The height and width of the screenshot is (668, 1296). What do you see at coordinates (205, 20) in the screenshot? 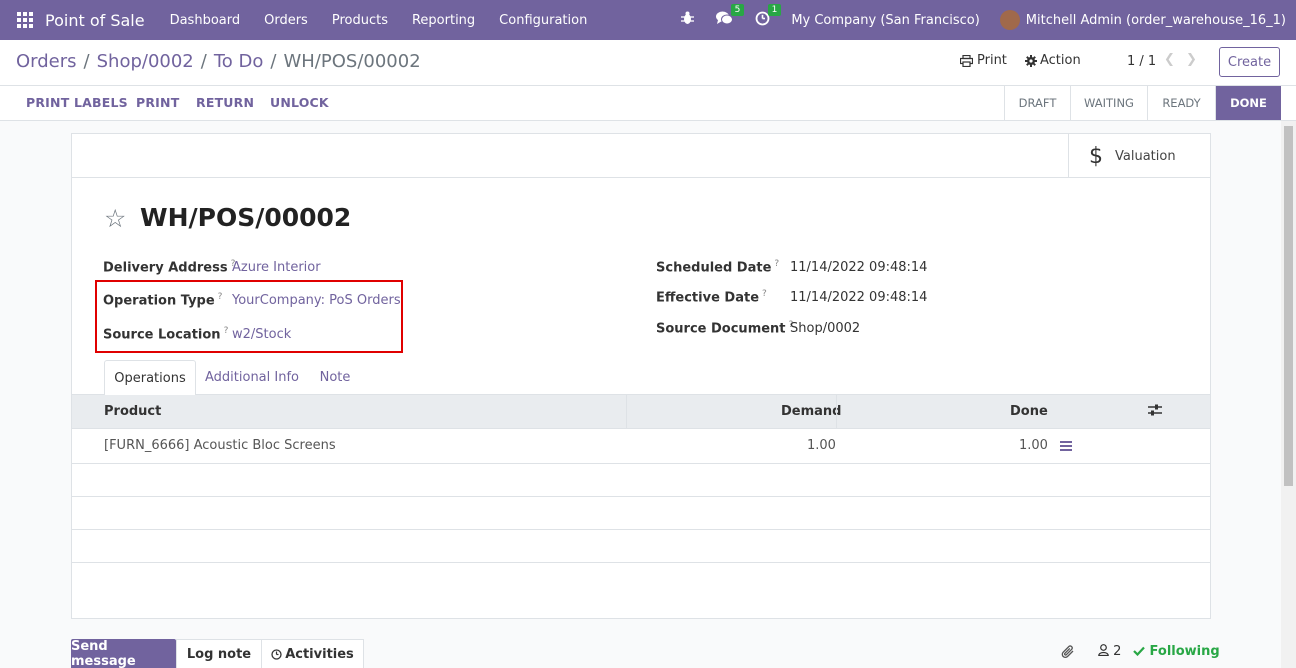
I see `menu-dashboard: Dashboard` at bounding box center [205, 20].